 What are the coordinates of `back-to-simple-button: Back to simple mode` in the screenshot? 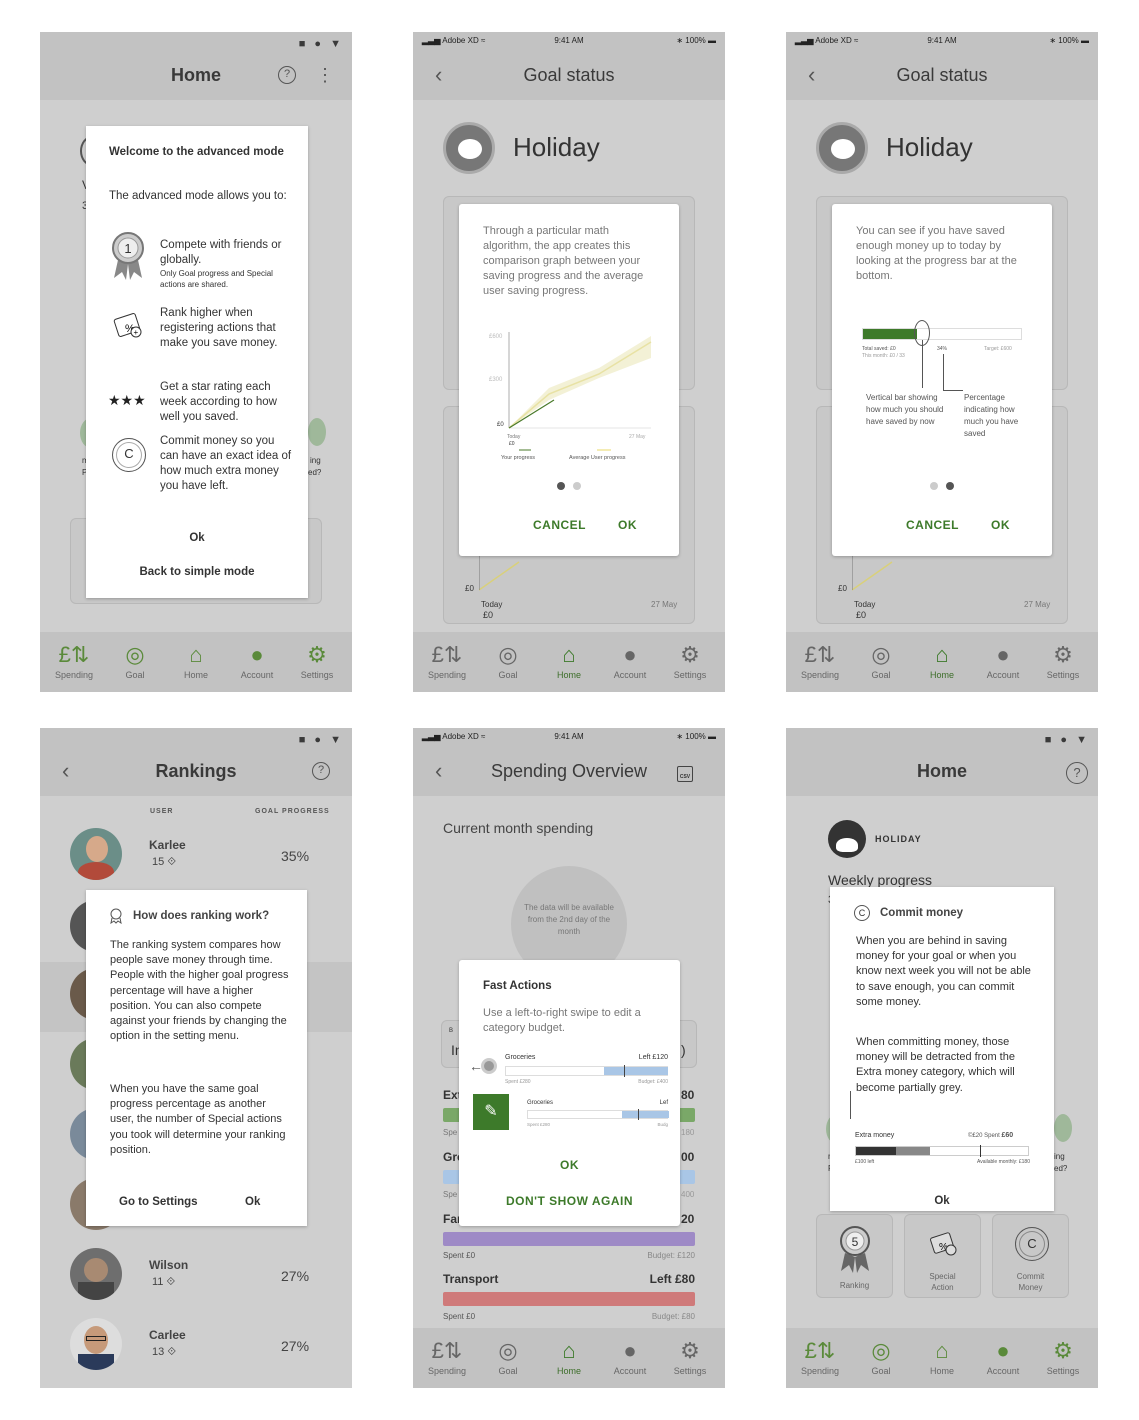 It's located at (197, 572).